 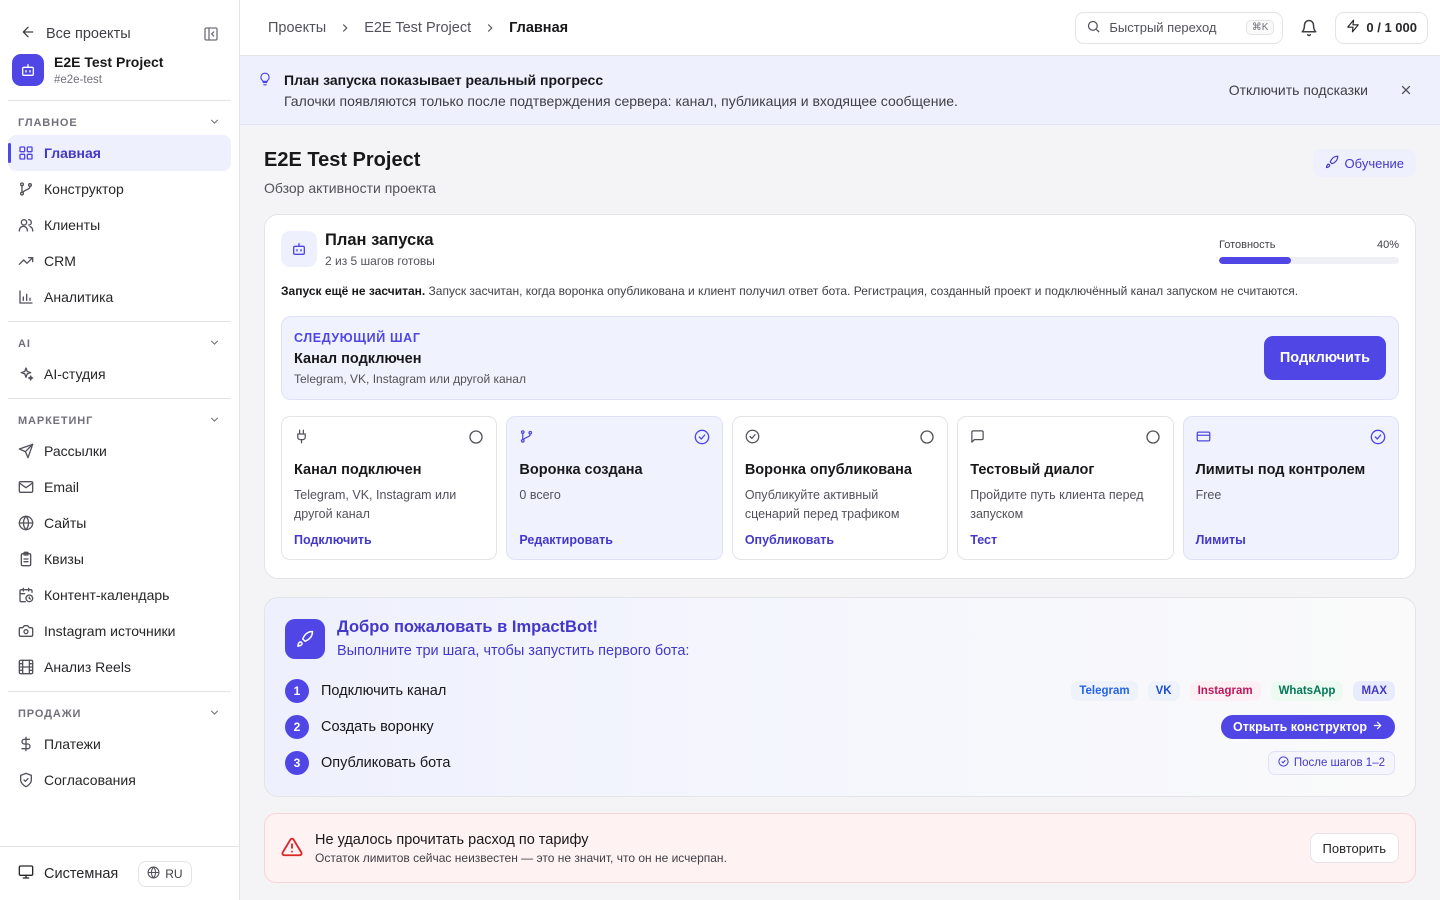 What do you see at coordinates (72, 744) in the screenshot?
I see `sidebar-item-label: Платежи` at bounding box center [72, 744].